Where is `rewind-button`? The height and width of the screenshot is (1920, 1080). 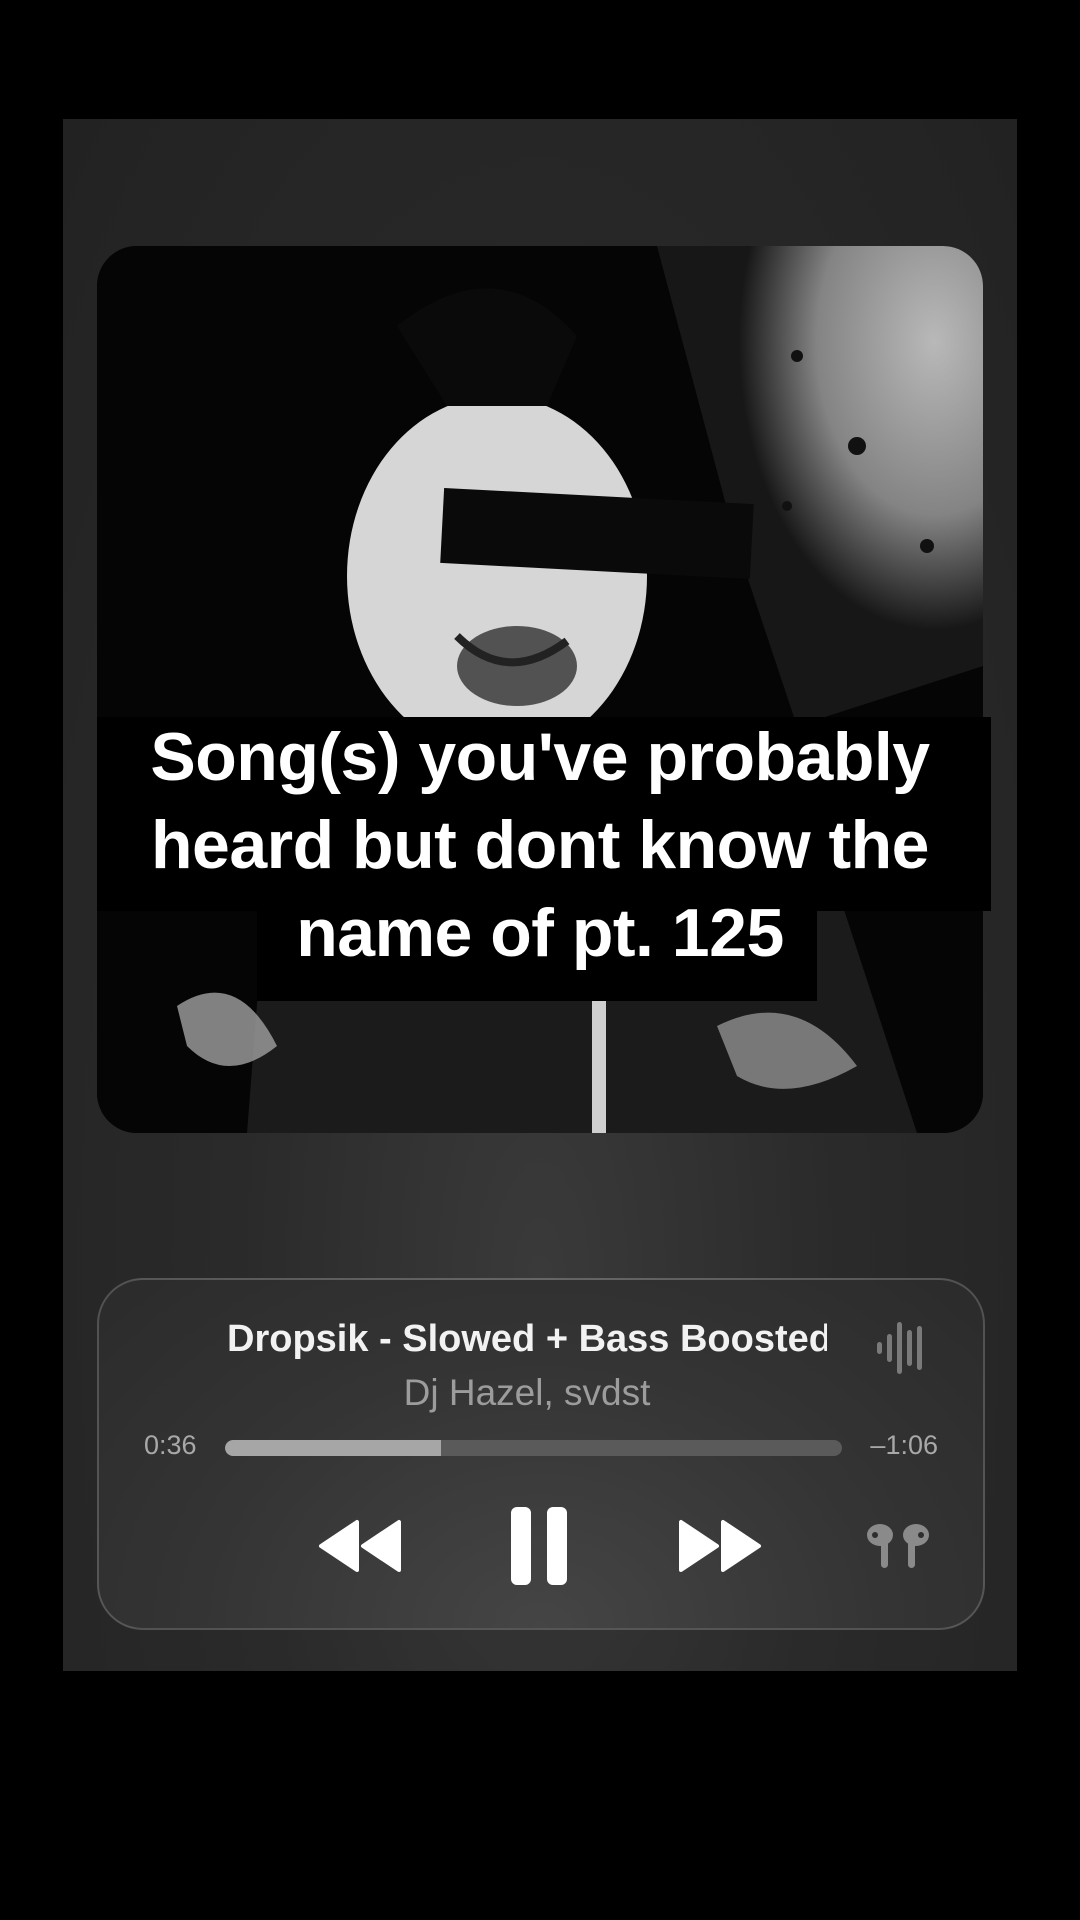
rewind-button is located at coordinates (360, 1546).